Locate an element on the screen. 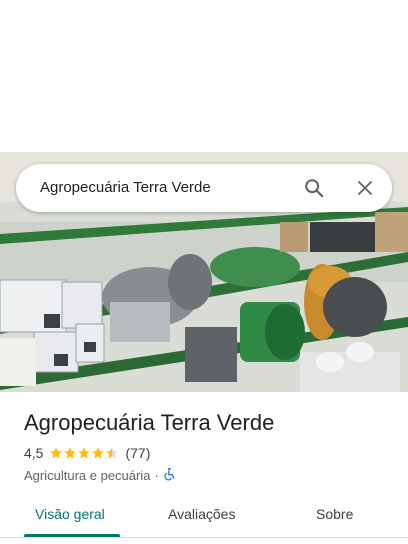  tab-bar: Visão geral Avaliações Sobre is located at coordinates (204, 517).